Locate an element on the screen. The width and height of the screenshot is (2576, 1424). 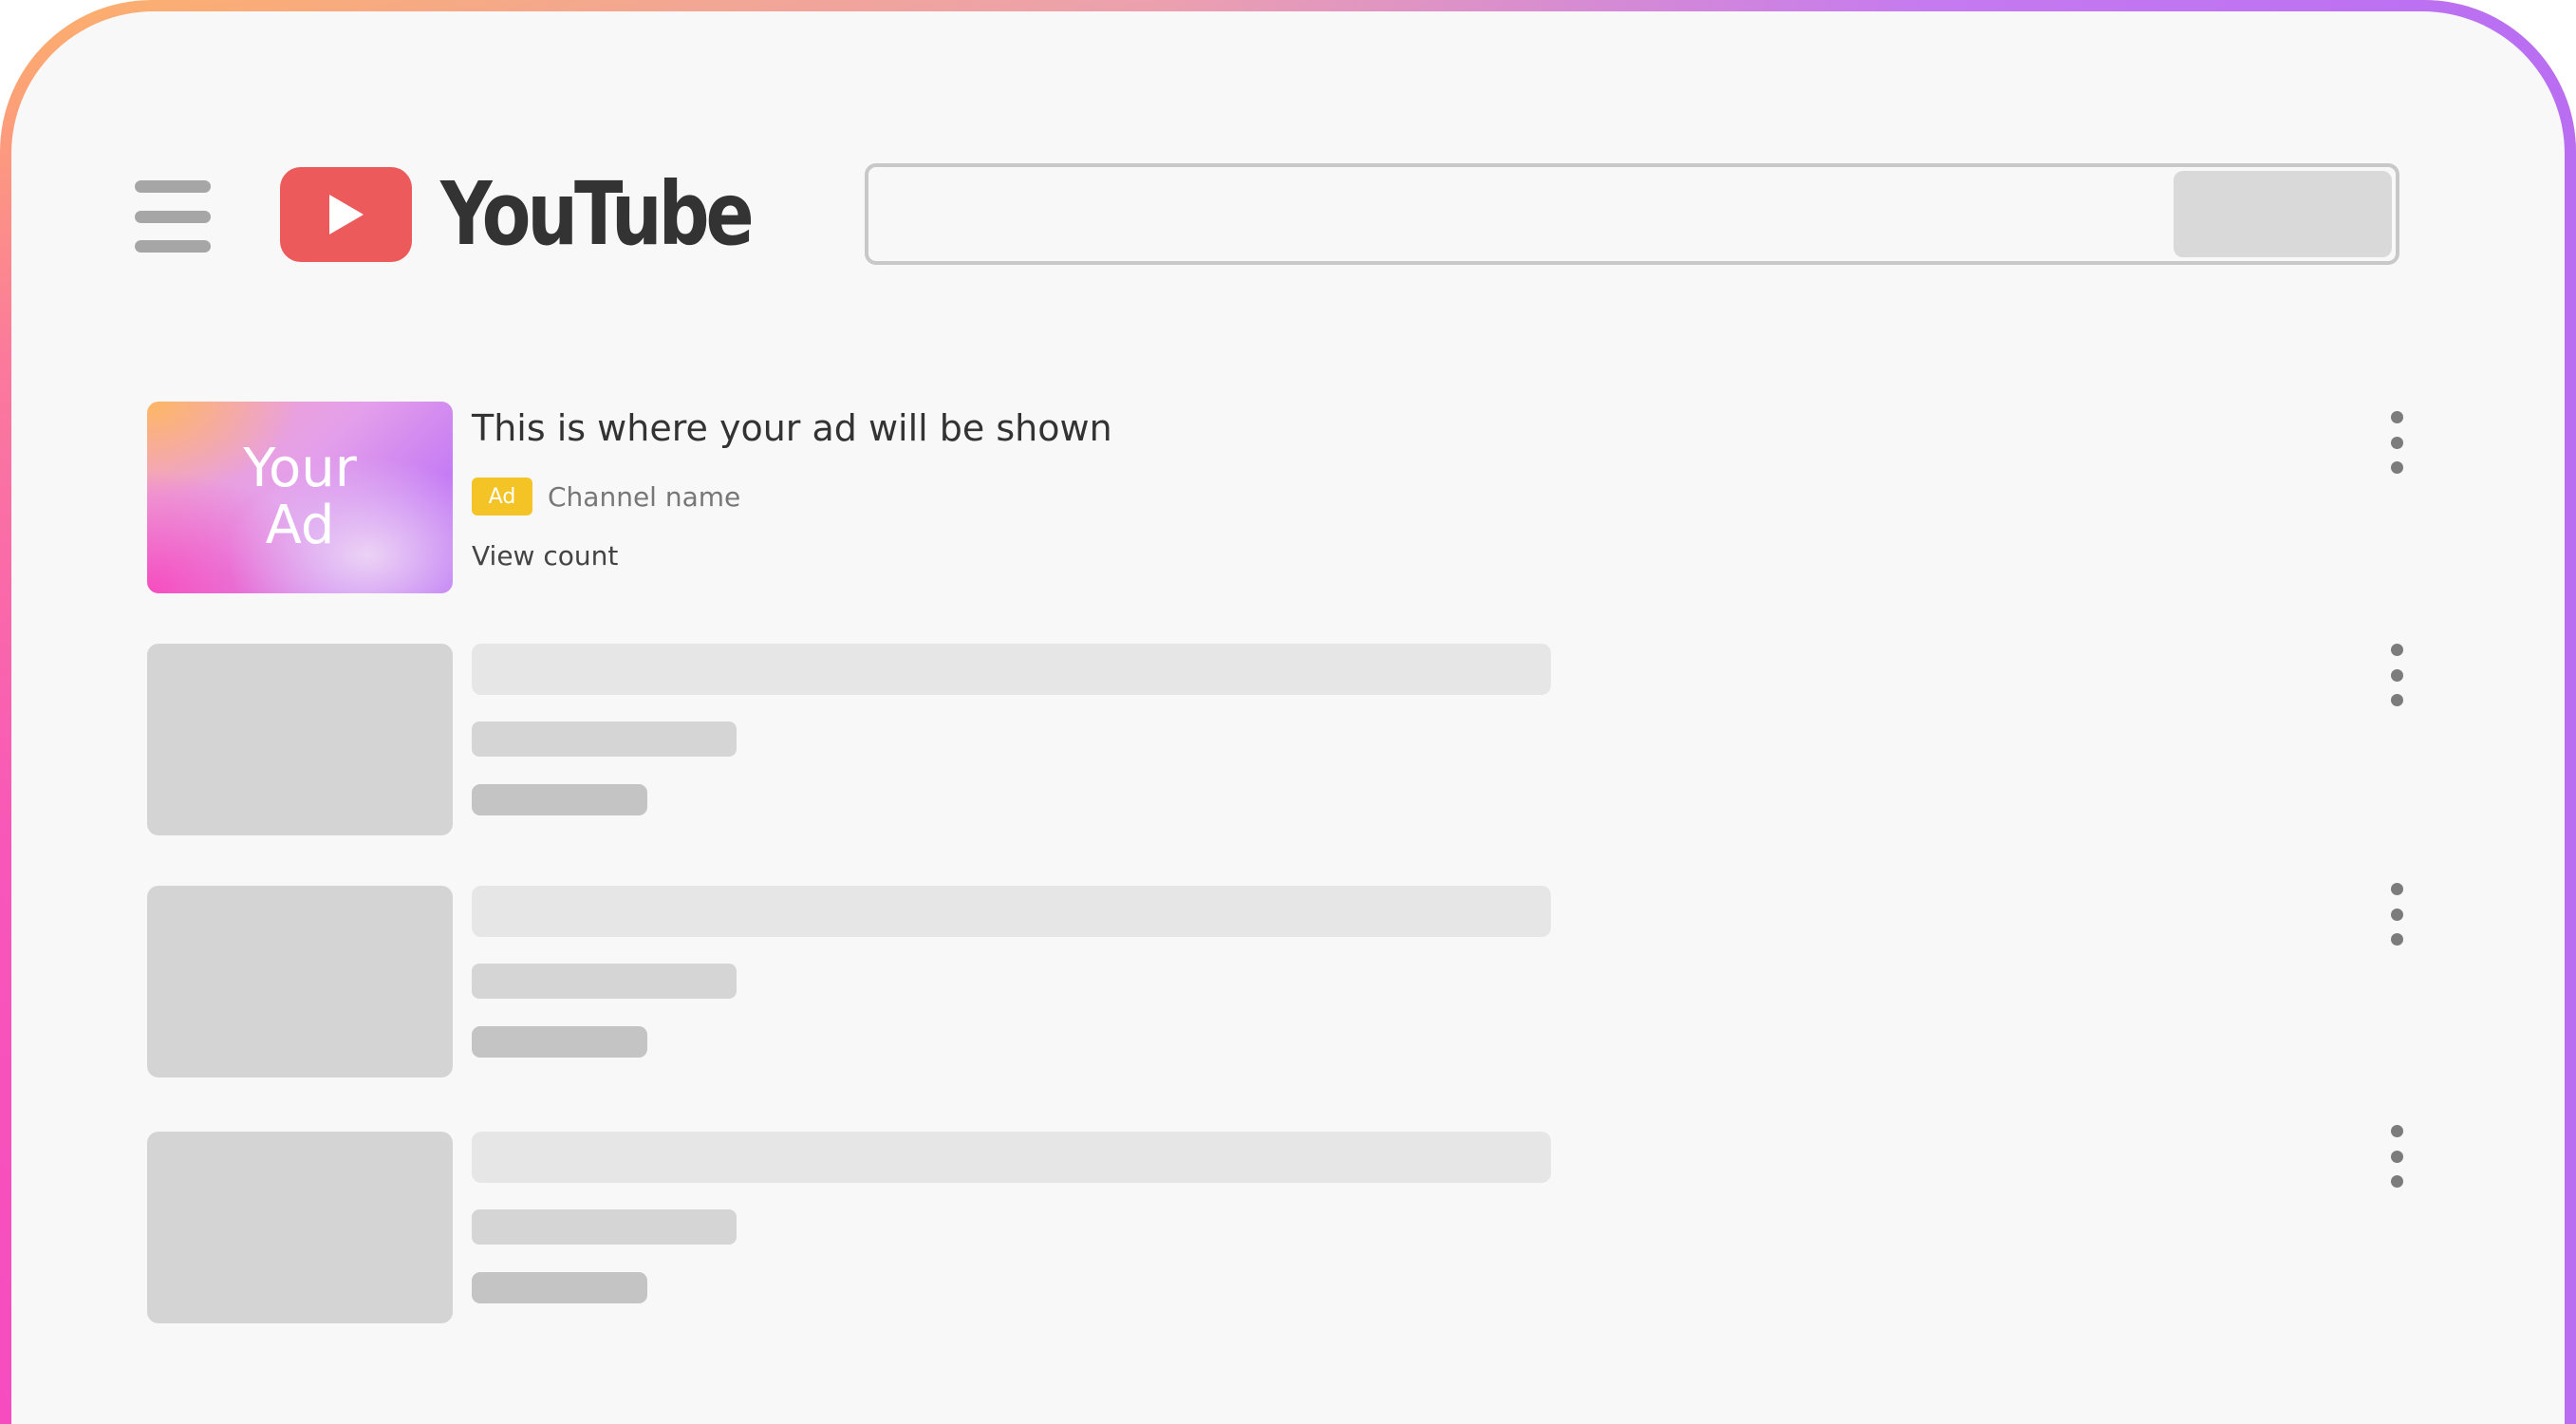
ad-title: This is where your ad will be shown is located at coordinates (792, 428).